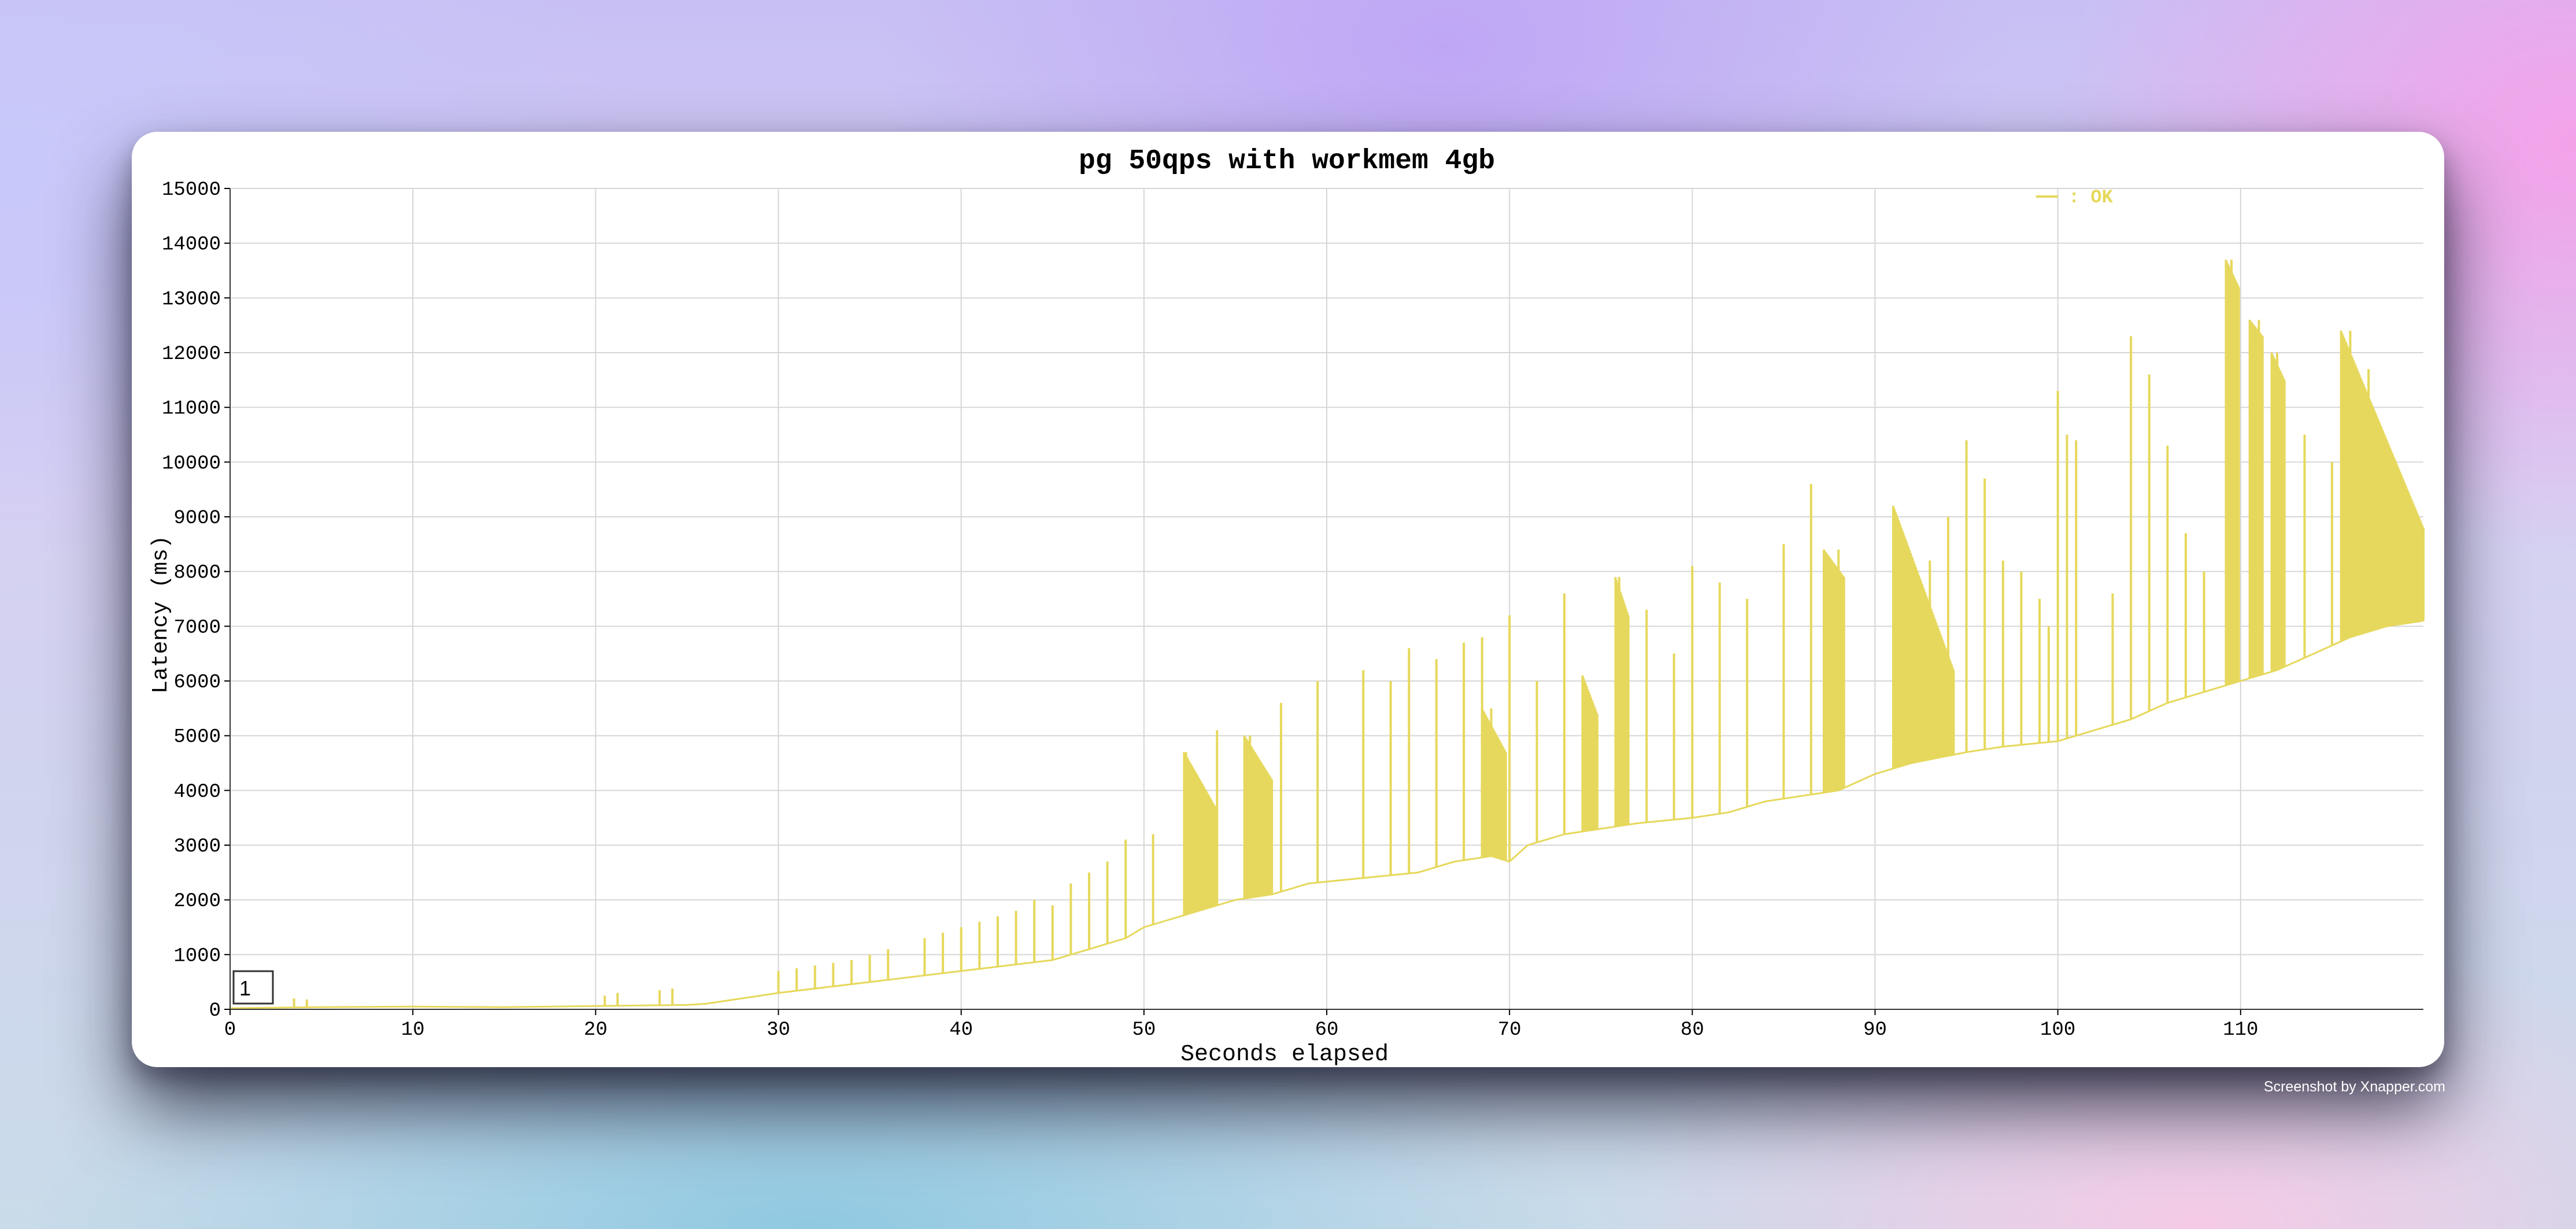 The height and width of the screenshot is (1229, 2576). I want to click on watermark: Screenshot by Xnapper.com, so click(2354, 1087).